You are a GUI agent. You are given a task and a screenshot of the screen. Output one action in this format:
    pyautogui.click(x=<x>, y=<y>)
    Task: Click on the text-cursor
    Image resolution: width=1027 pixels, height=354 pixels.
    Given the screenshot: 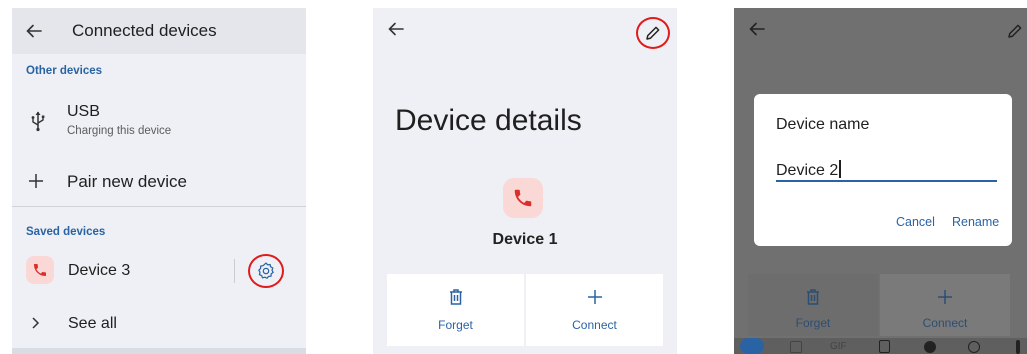 What is the action you would take?
    pyautogui.click(x=840, y=169)
    